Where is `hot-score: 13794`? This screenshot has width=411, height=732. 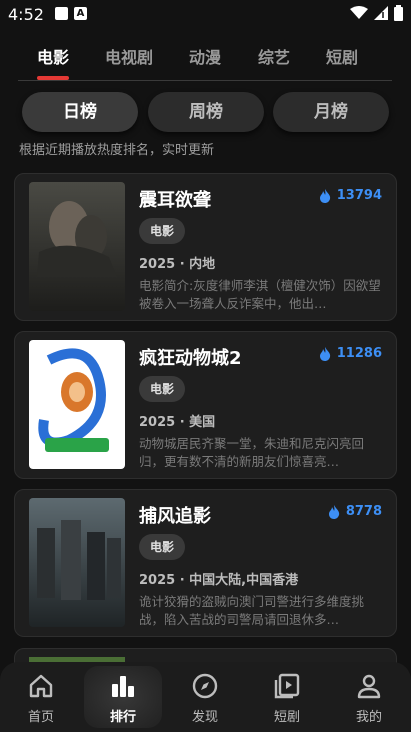 hot-score: 13794 is located at coordinates (350, 195).